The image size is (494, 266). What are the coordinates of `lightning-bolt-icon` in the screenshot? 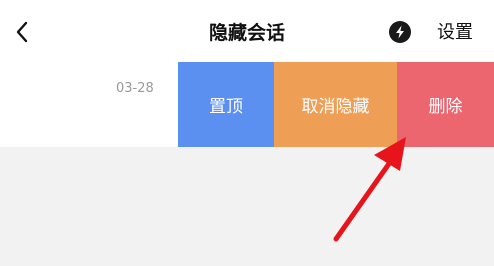 It's located at (400, 32).